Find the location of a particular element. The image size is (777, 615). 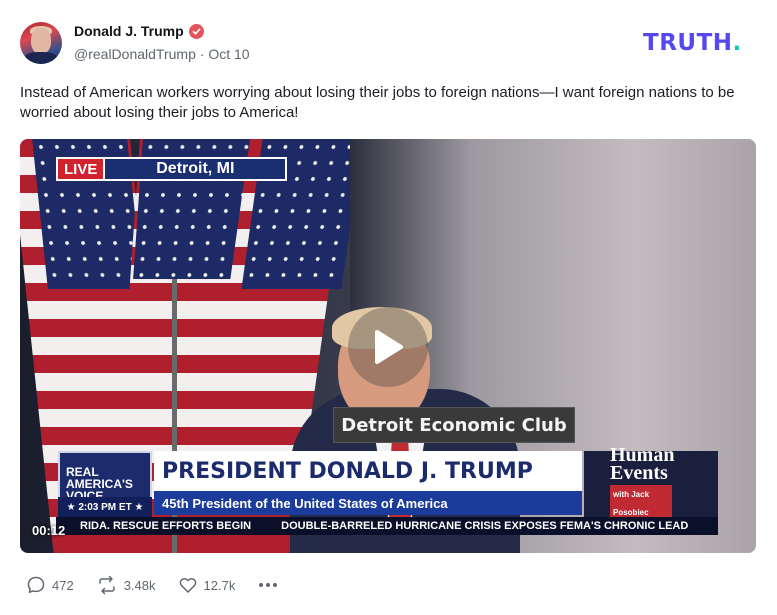

live-bug: LIVE Detroit, MI is located at coordinates (172, 169).